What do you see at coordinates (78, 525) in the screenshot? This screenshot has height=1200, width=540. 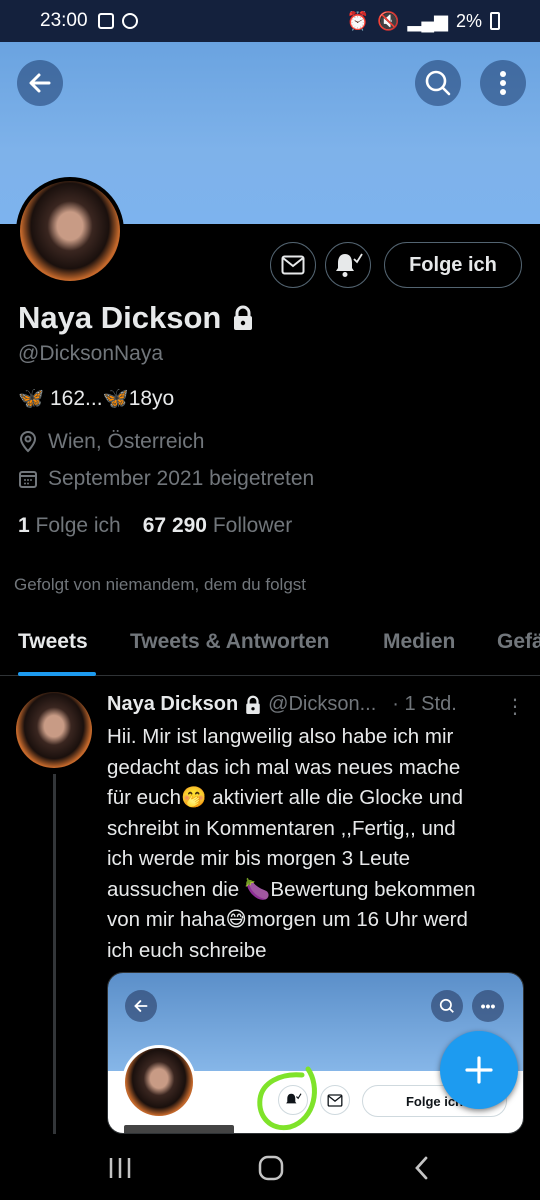 I see `following-label: Folge ich` at bounding box center [78, 525].